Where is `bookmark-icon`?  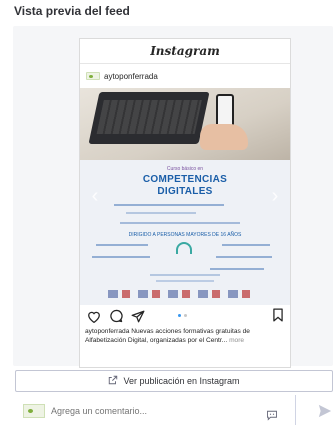
bookmark-icon is located at coordinates (278, 317).